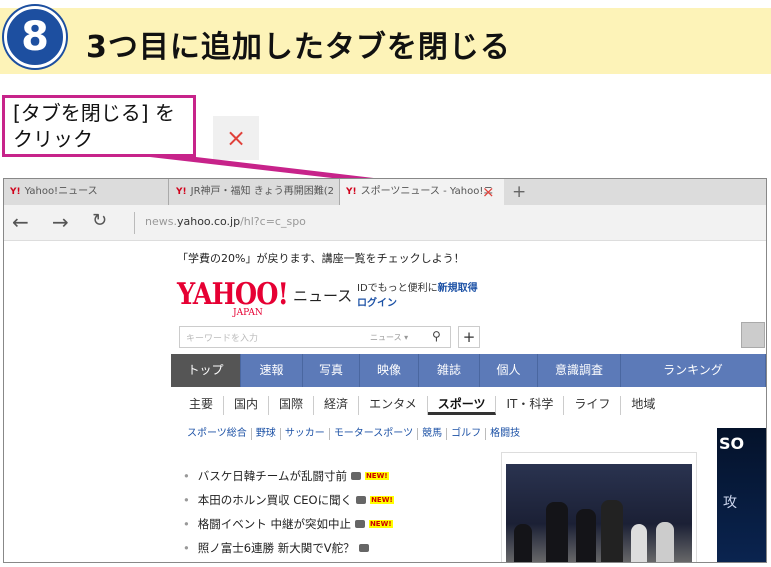  I want to click on promo-notice: 「学費の20%」が戻ります、講座一覧をチェックしよう！, so click(321, 258).